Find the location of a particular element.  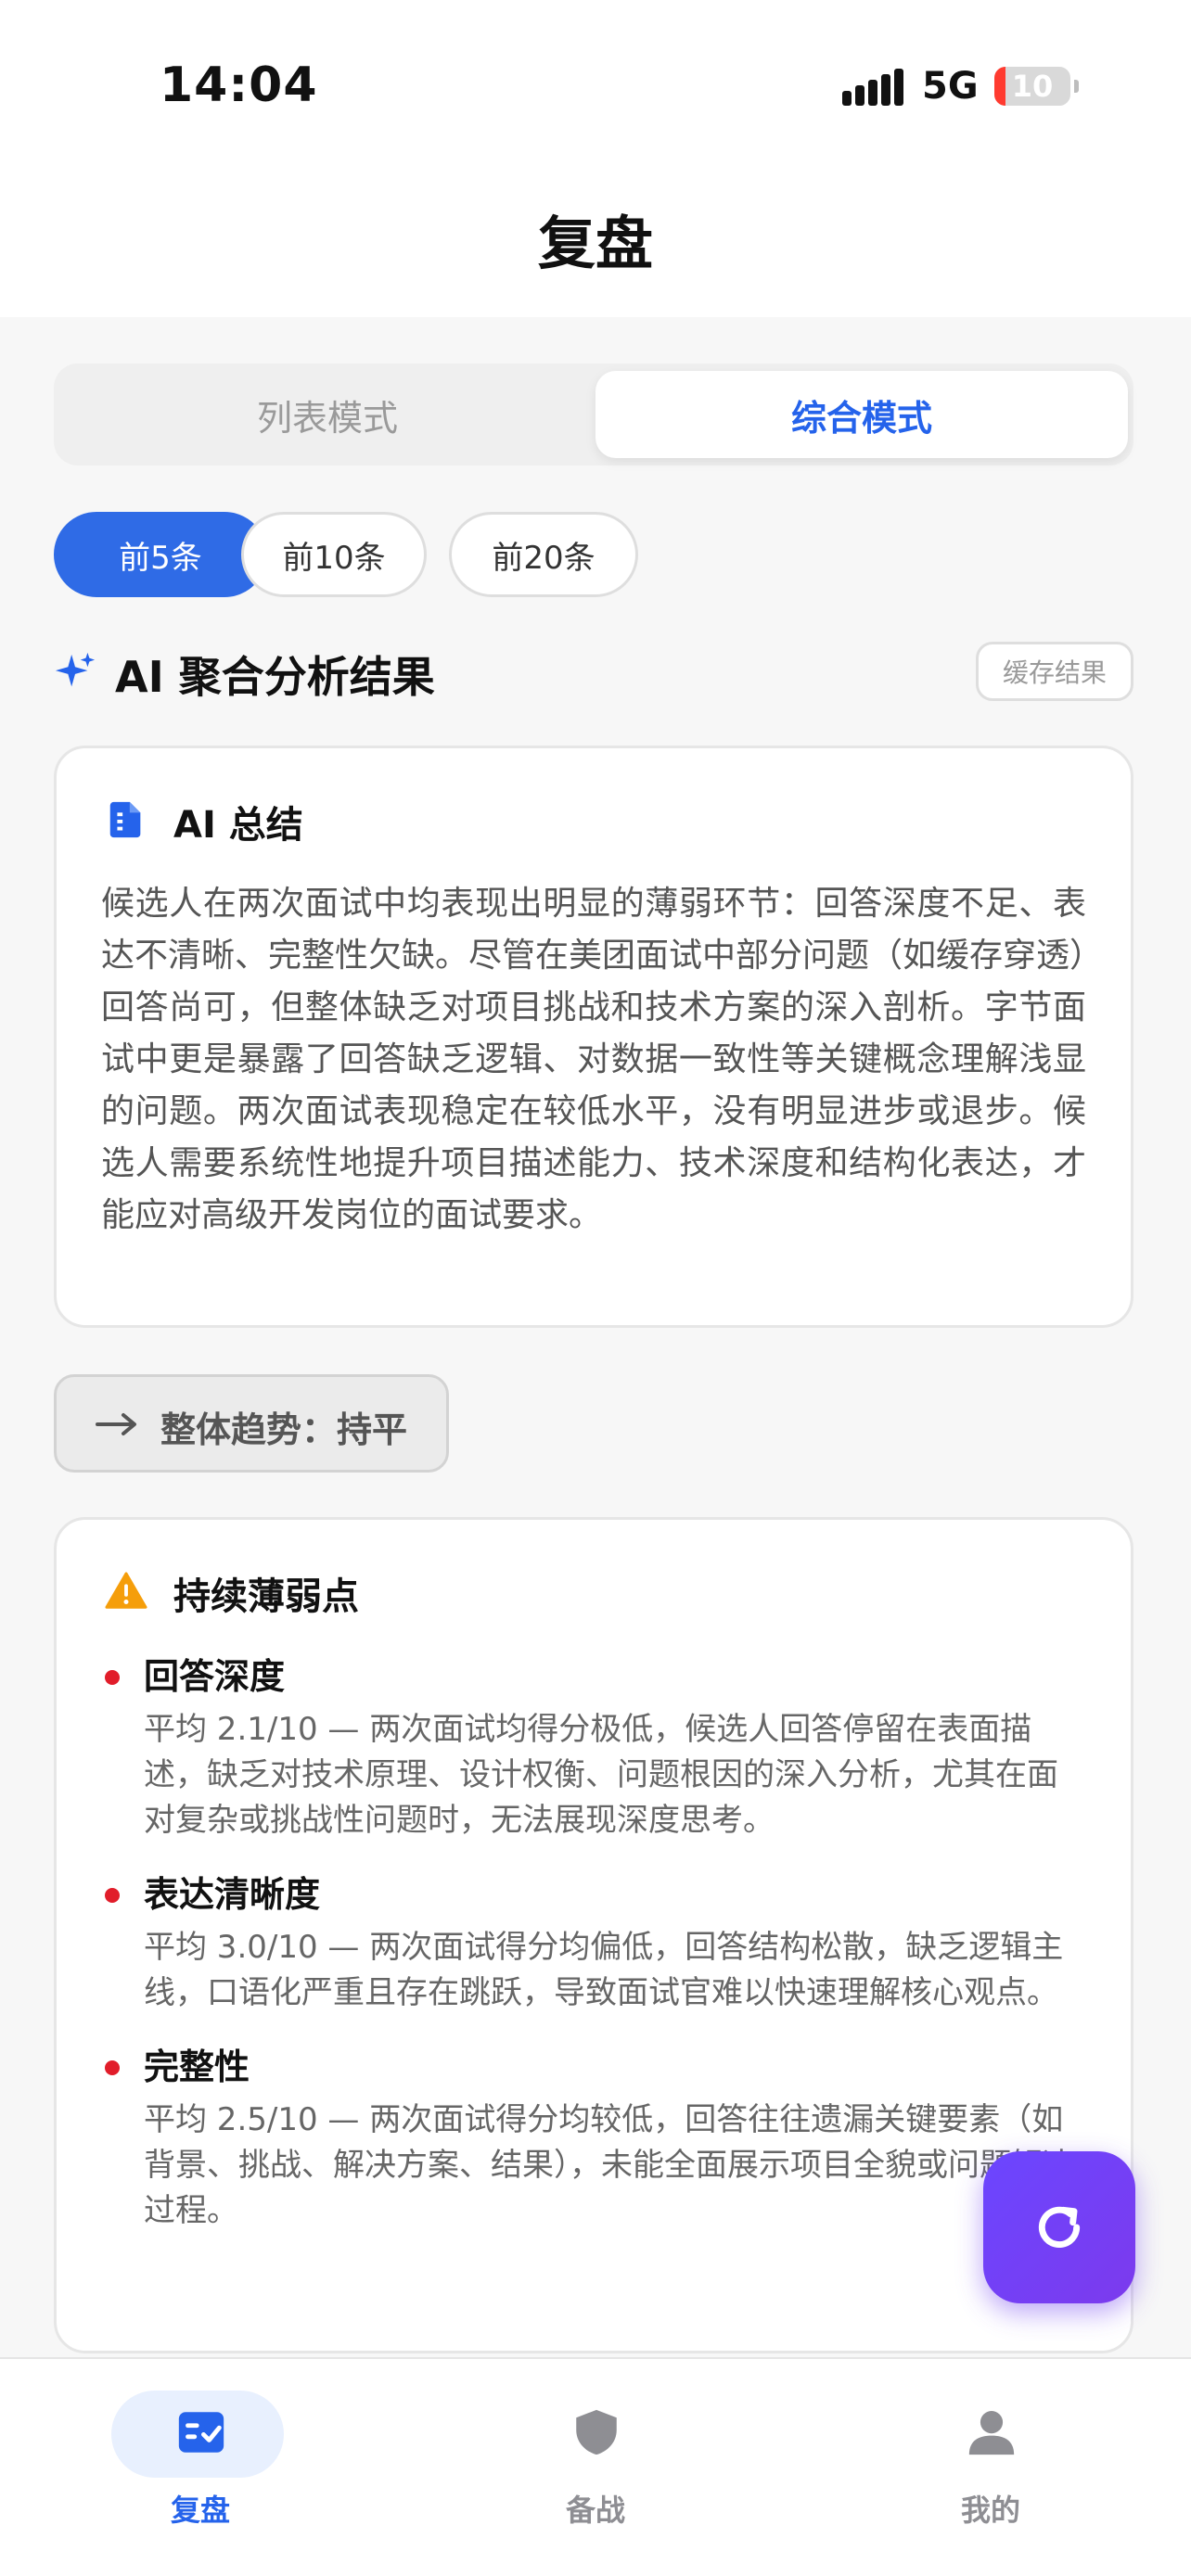

tab-review: 复盘 is located at coordinates (200, 2460).